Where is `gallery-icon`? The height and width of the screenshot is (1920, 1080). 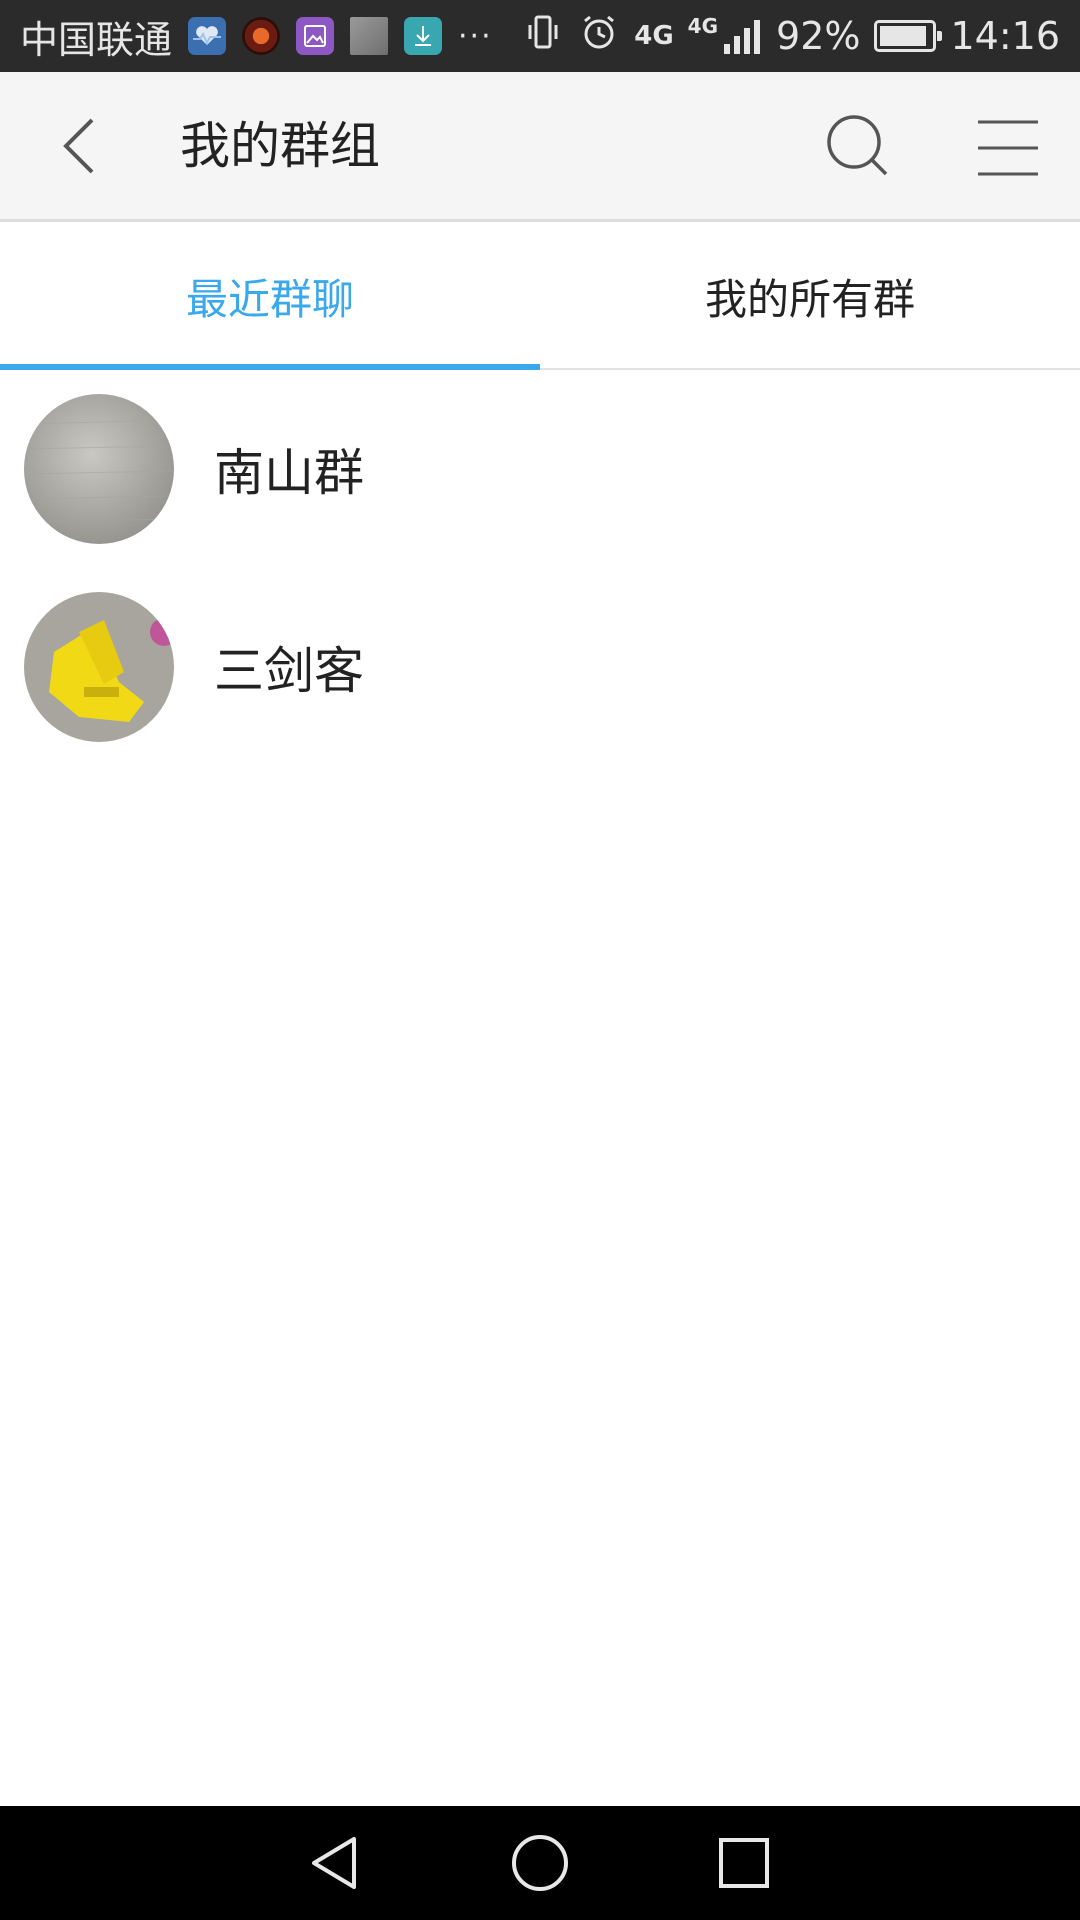
gallery-icon is located at coordinates (315, 36).